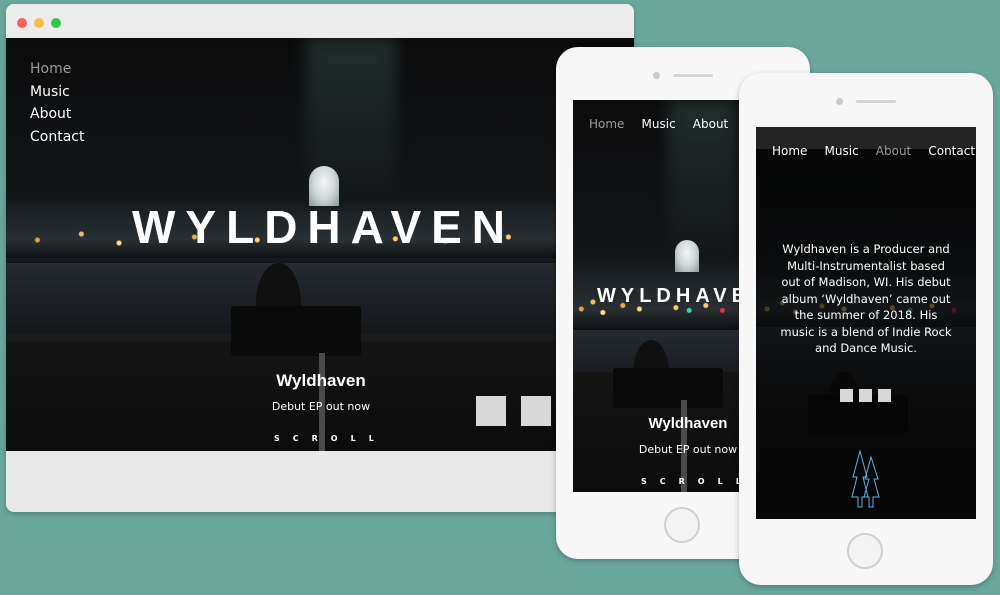 This screenshot has height=595, width=1000. What do you see at coordinates (320, 21) in the screenshot?
I see `browser-title-bar` at bounding box center [320, 21].